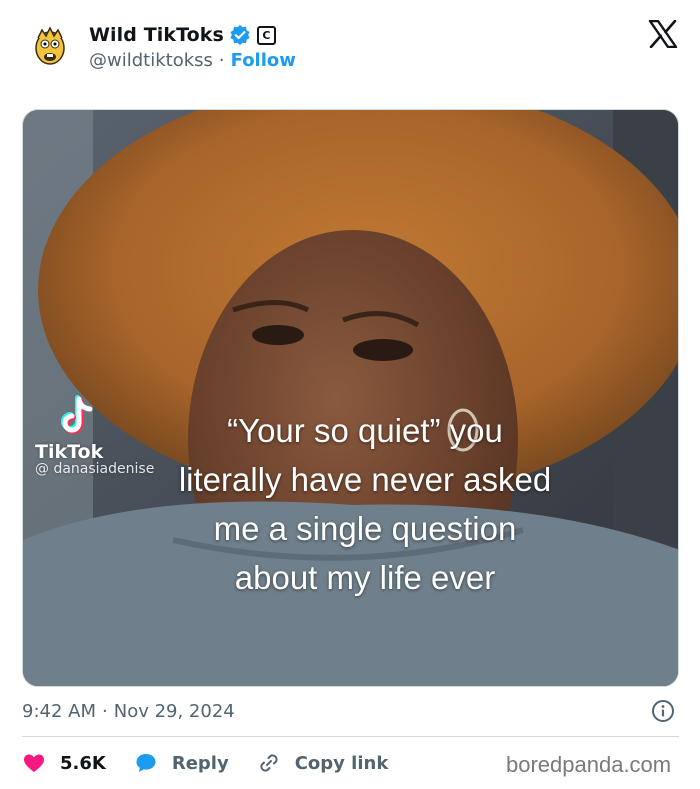 The width and height of the screenshot is (700, 789). I want to click on like-button: 5.6K, so click(64, 763).